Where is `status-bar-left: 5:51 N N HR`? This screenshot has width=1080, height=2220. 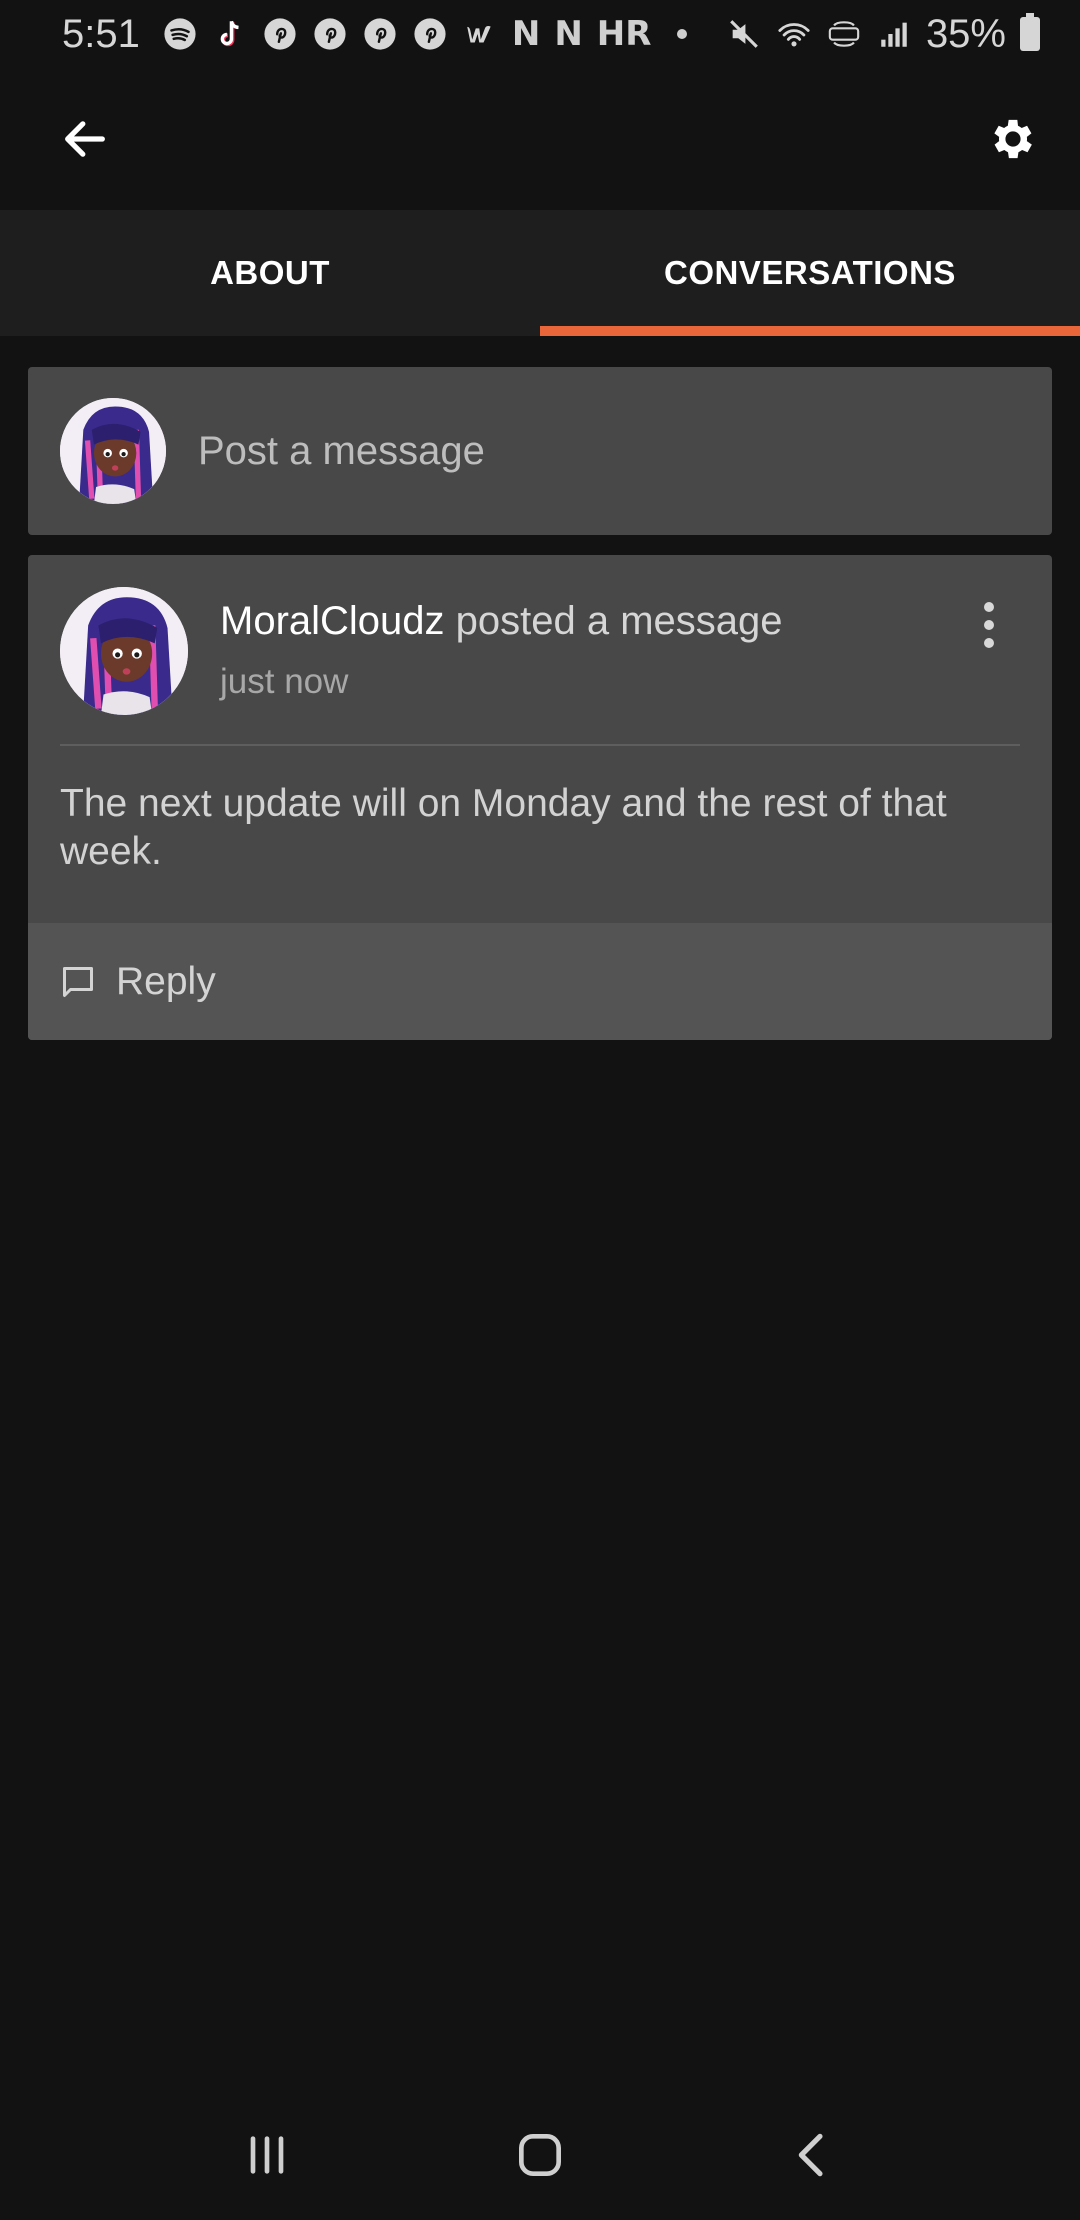
status-bar-left: 5:51 N N HR is located at coordinates (375, 34).